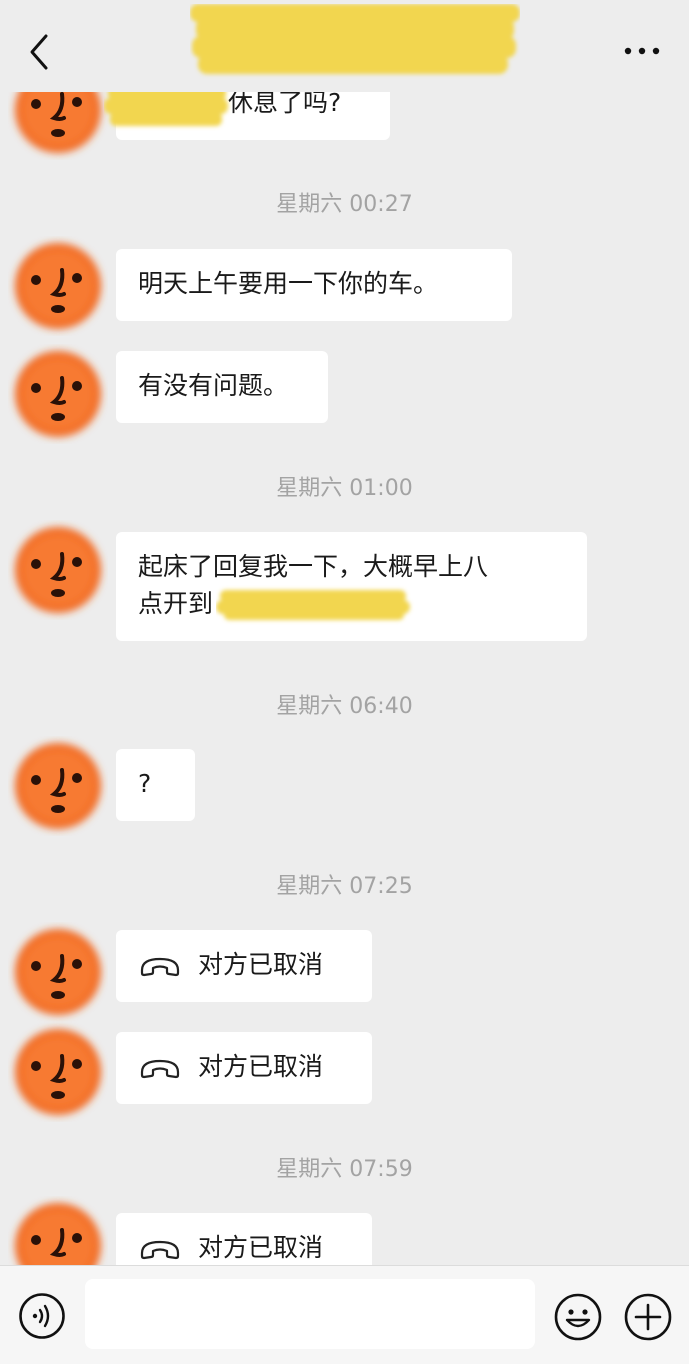 Image resolution: width=689 pixels, height=1364 pixels. I want to click on chat-header, so click(344, 46).